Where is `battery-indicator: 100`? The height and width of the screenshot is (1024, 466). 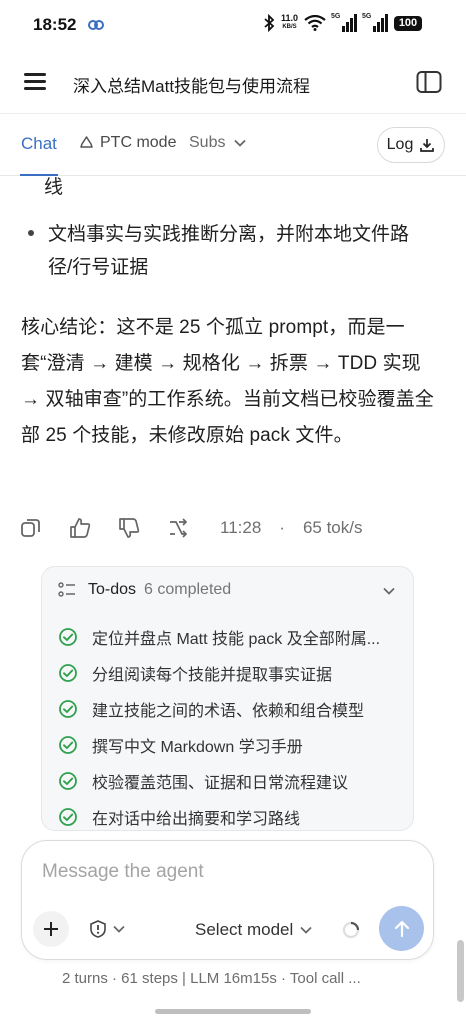
battery-indicator: 100 is located at coordinates (408, 23).